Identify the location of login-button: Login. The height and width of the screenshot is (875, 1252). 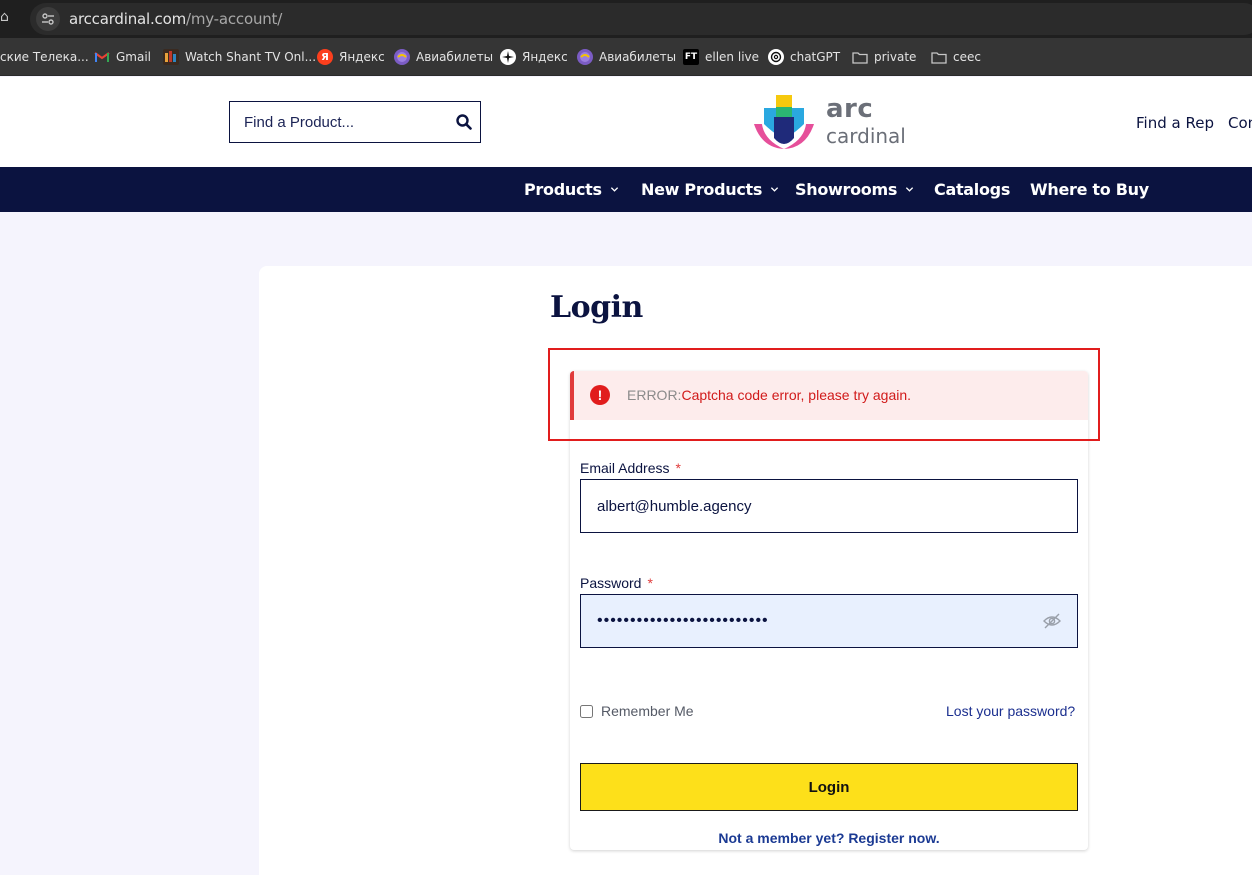
(829, 787).